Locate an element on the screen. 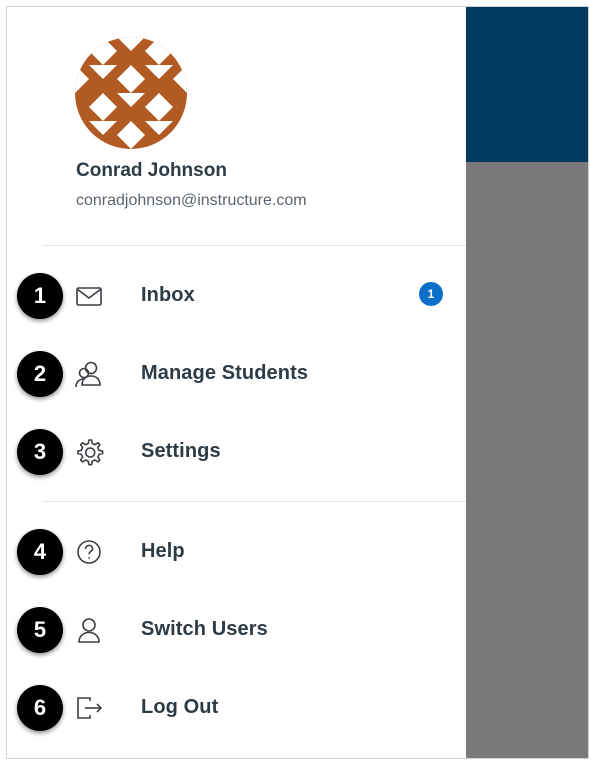  callout-marker: 5 is located at coordinates (40, 630).